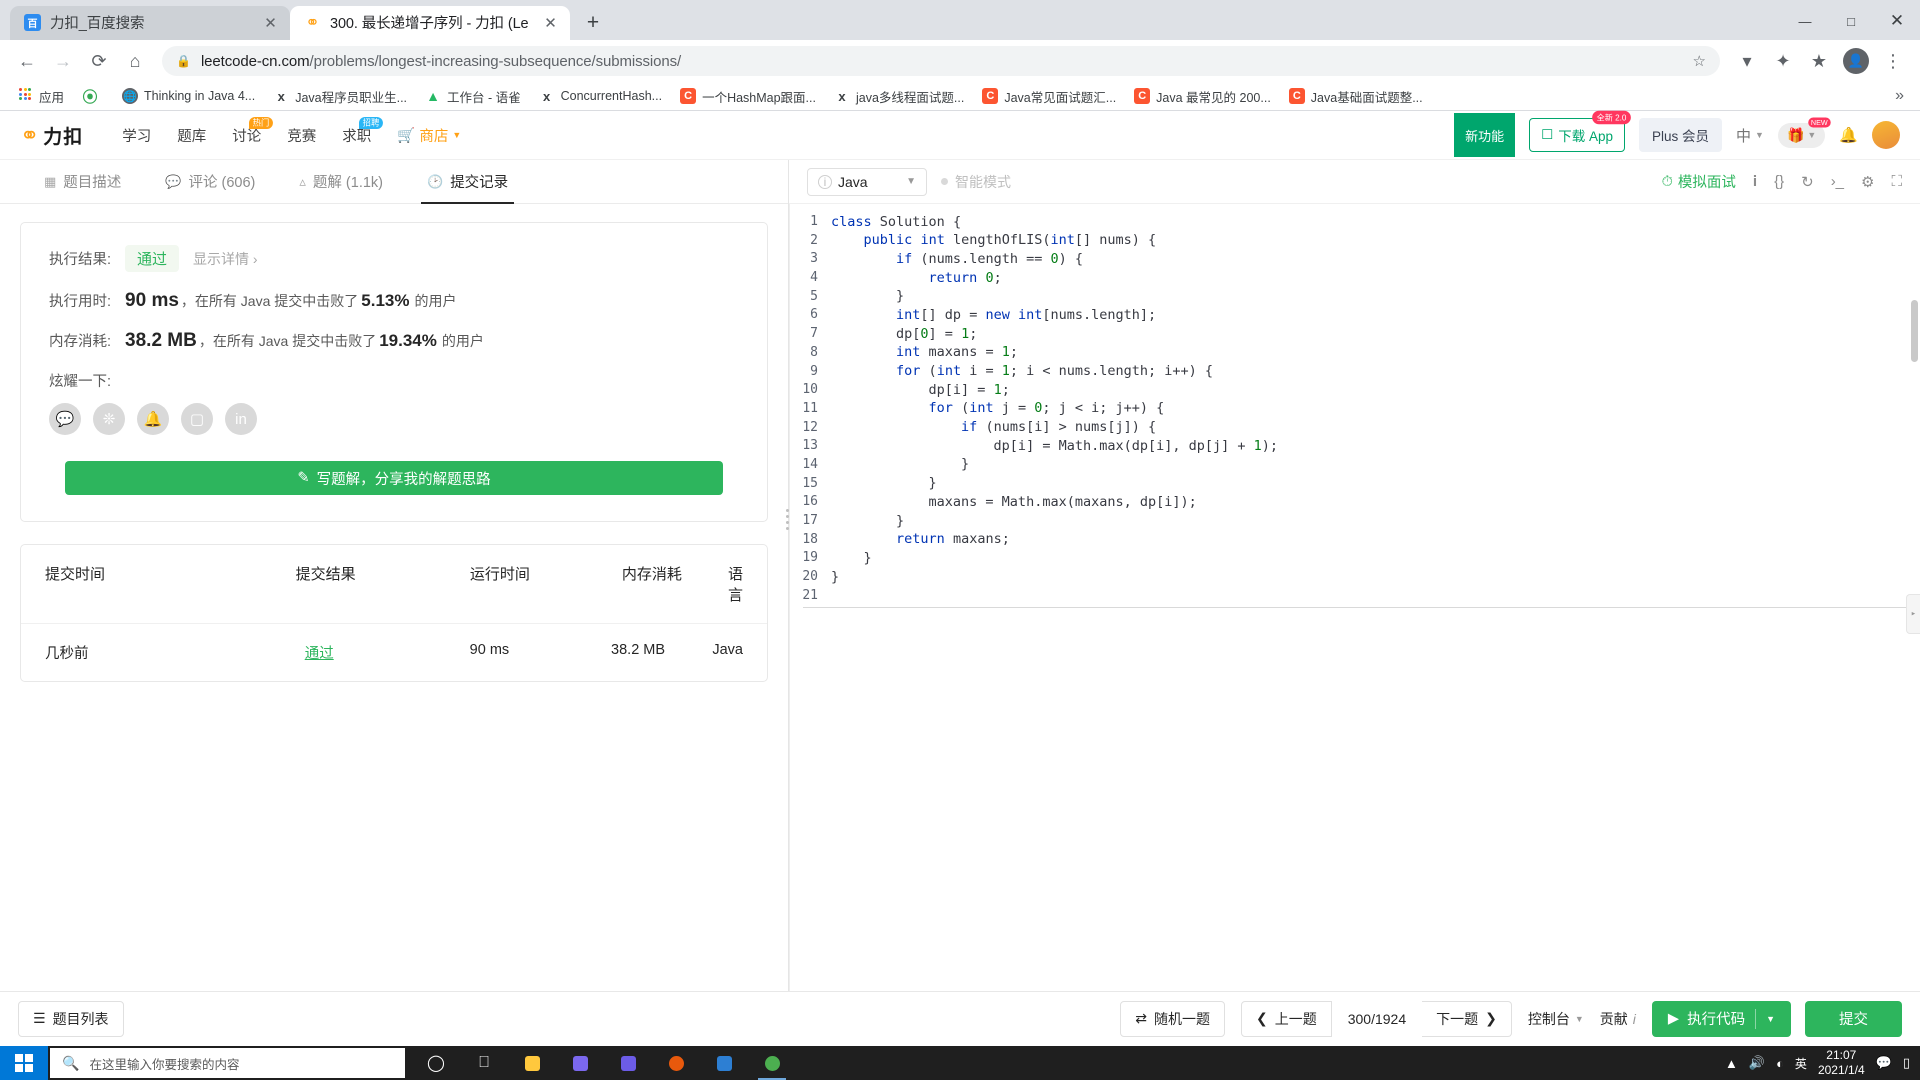  Describe the element at coordinates (82, 181) in the screenshot. I see `tab-description: ▦ 题目描述` at that location.